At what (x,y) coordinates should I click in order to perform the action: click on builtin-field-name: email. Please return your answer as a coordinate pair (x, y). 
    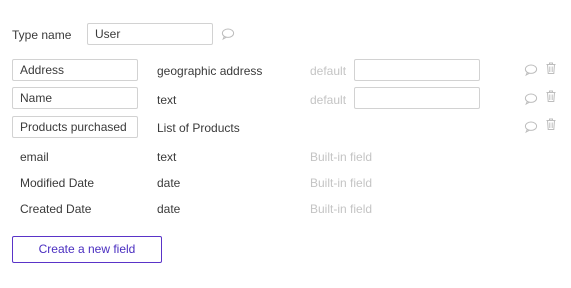
    Looking at the image, I should click on (34, 157).